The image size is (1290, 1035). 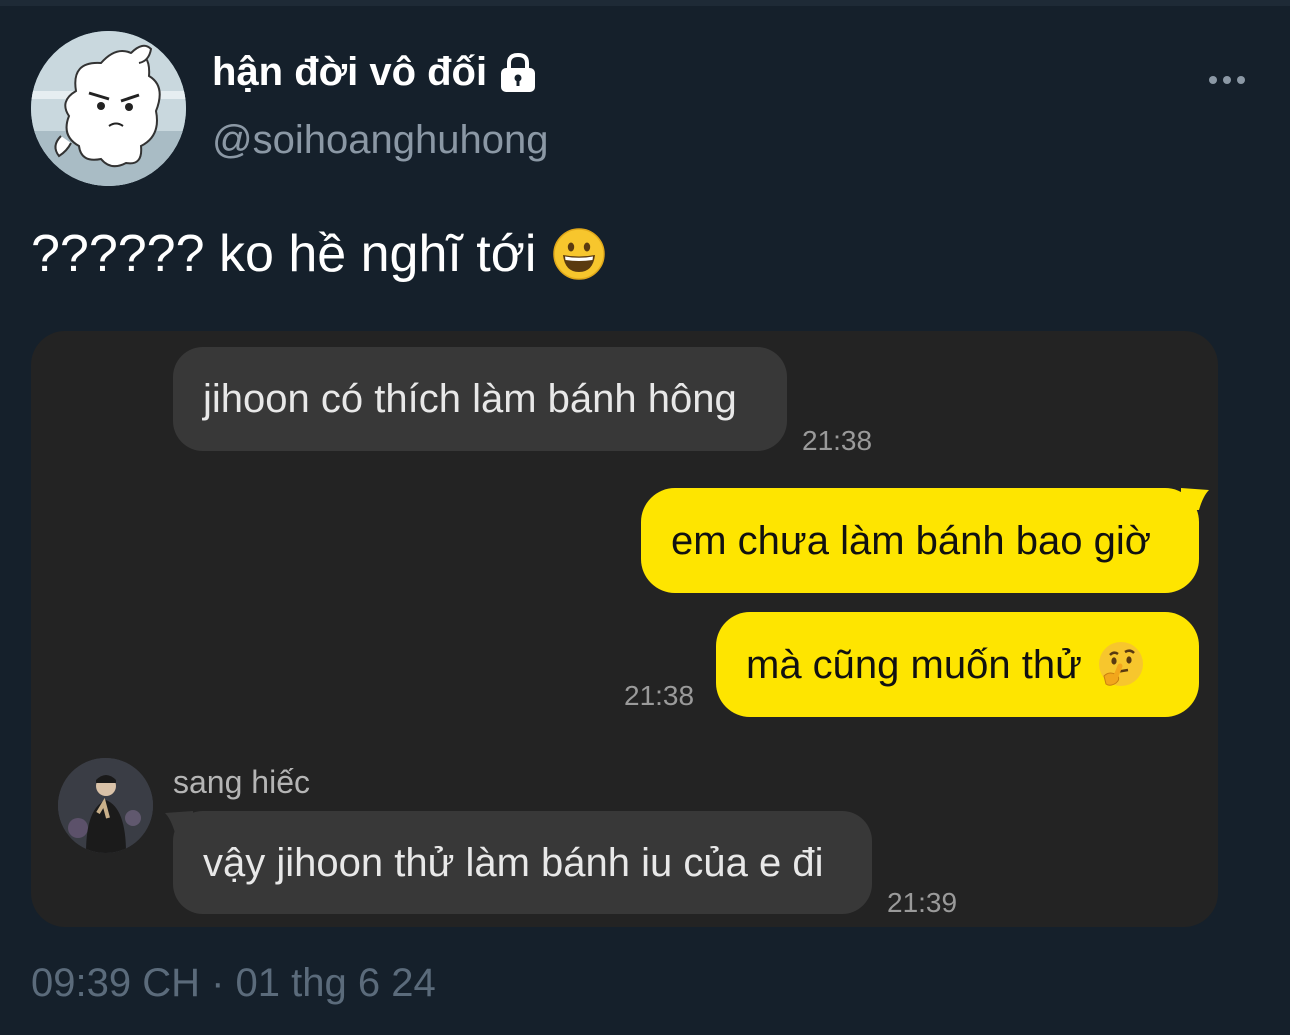 I want to click on tweet-timestamp: 09:39 CH · 01 thg 6 24, so click(x=233, y=983).